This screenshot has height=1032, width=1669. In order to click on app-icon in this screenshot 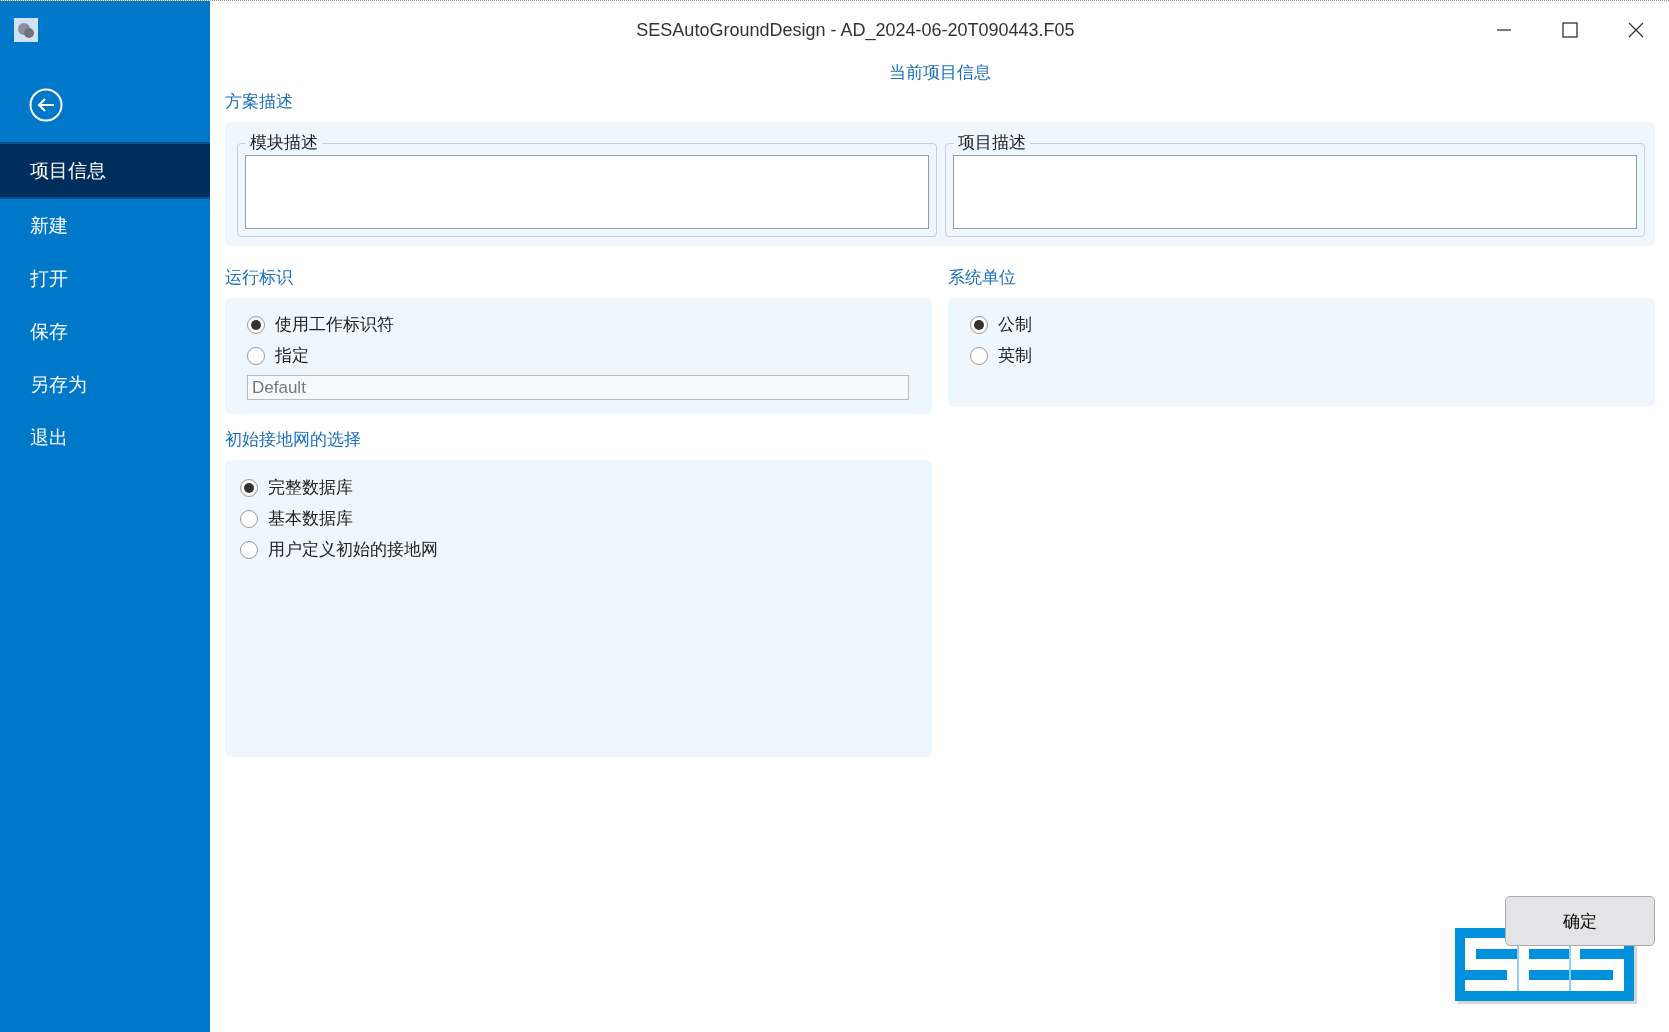, I will do `click(26, 30)`.